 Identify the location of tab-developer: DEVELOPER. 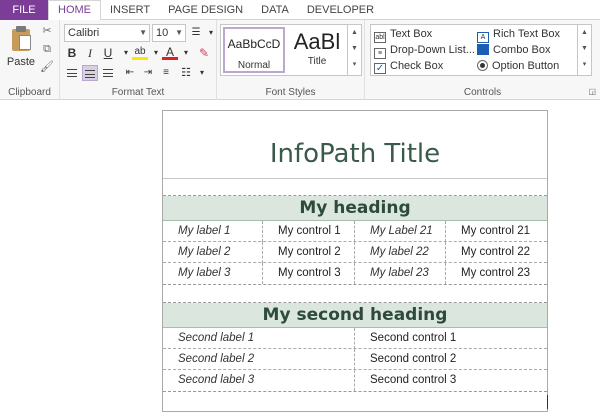
(340, 10).